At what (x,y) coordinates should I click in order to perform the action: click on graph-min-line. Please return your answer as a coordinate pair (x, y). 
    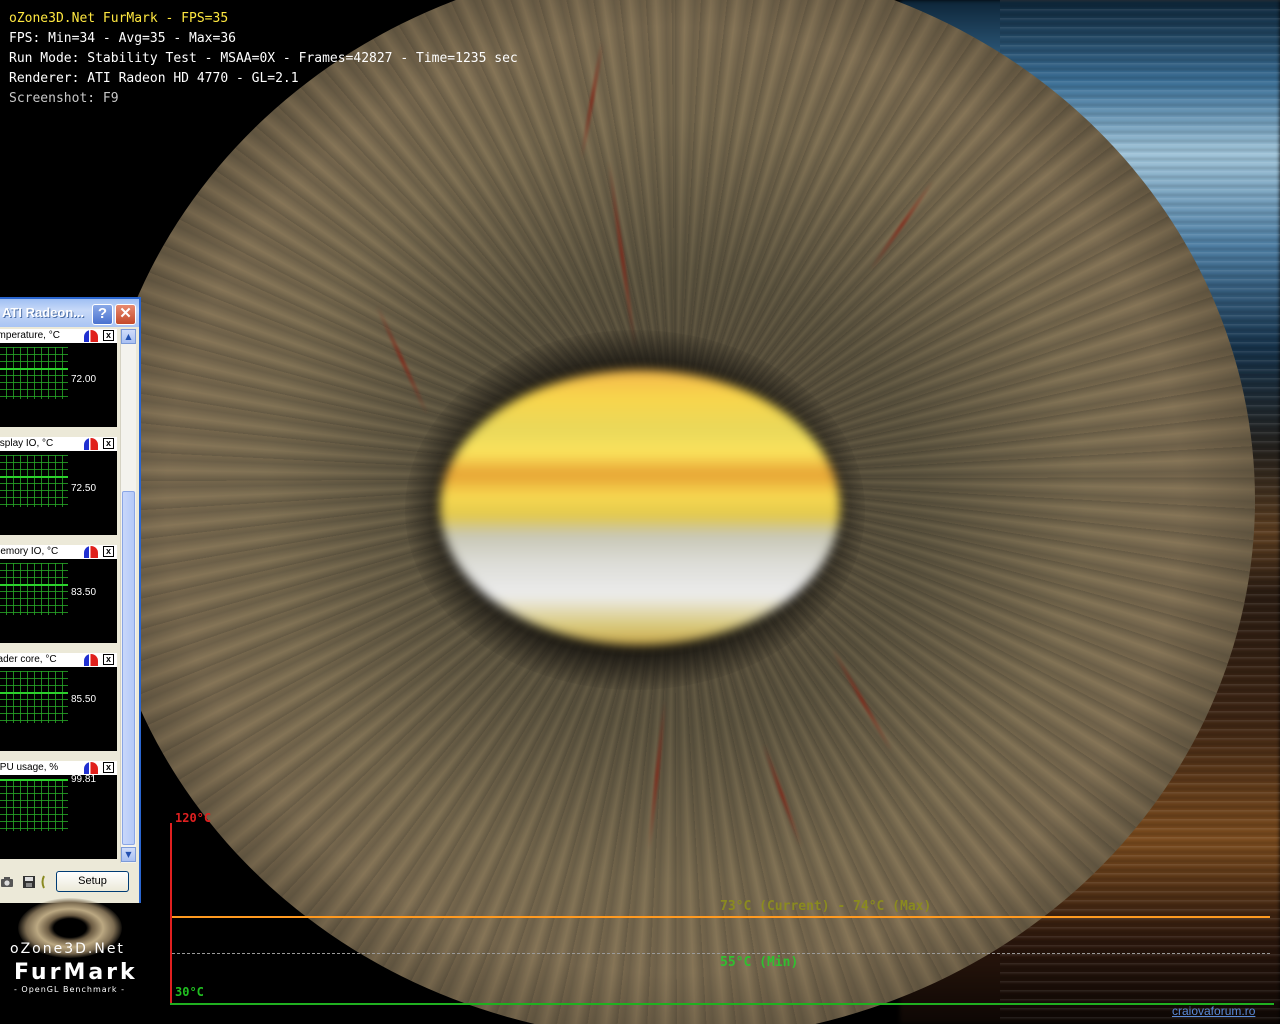
    Looking at the image, I should click on (721, 953).